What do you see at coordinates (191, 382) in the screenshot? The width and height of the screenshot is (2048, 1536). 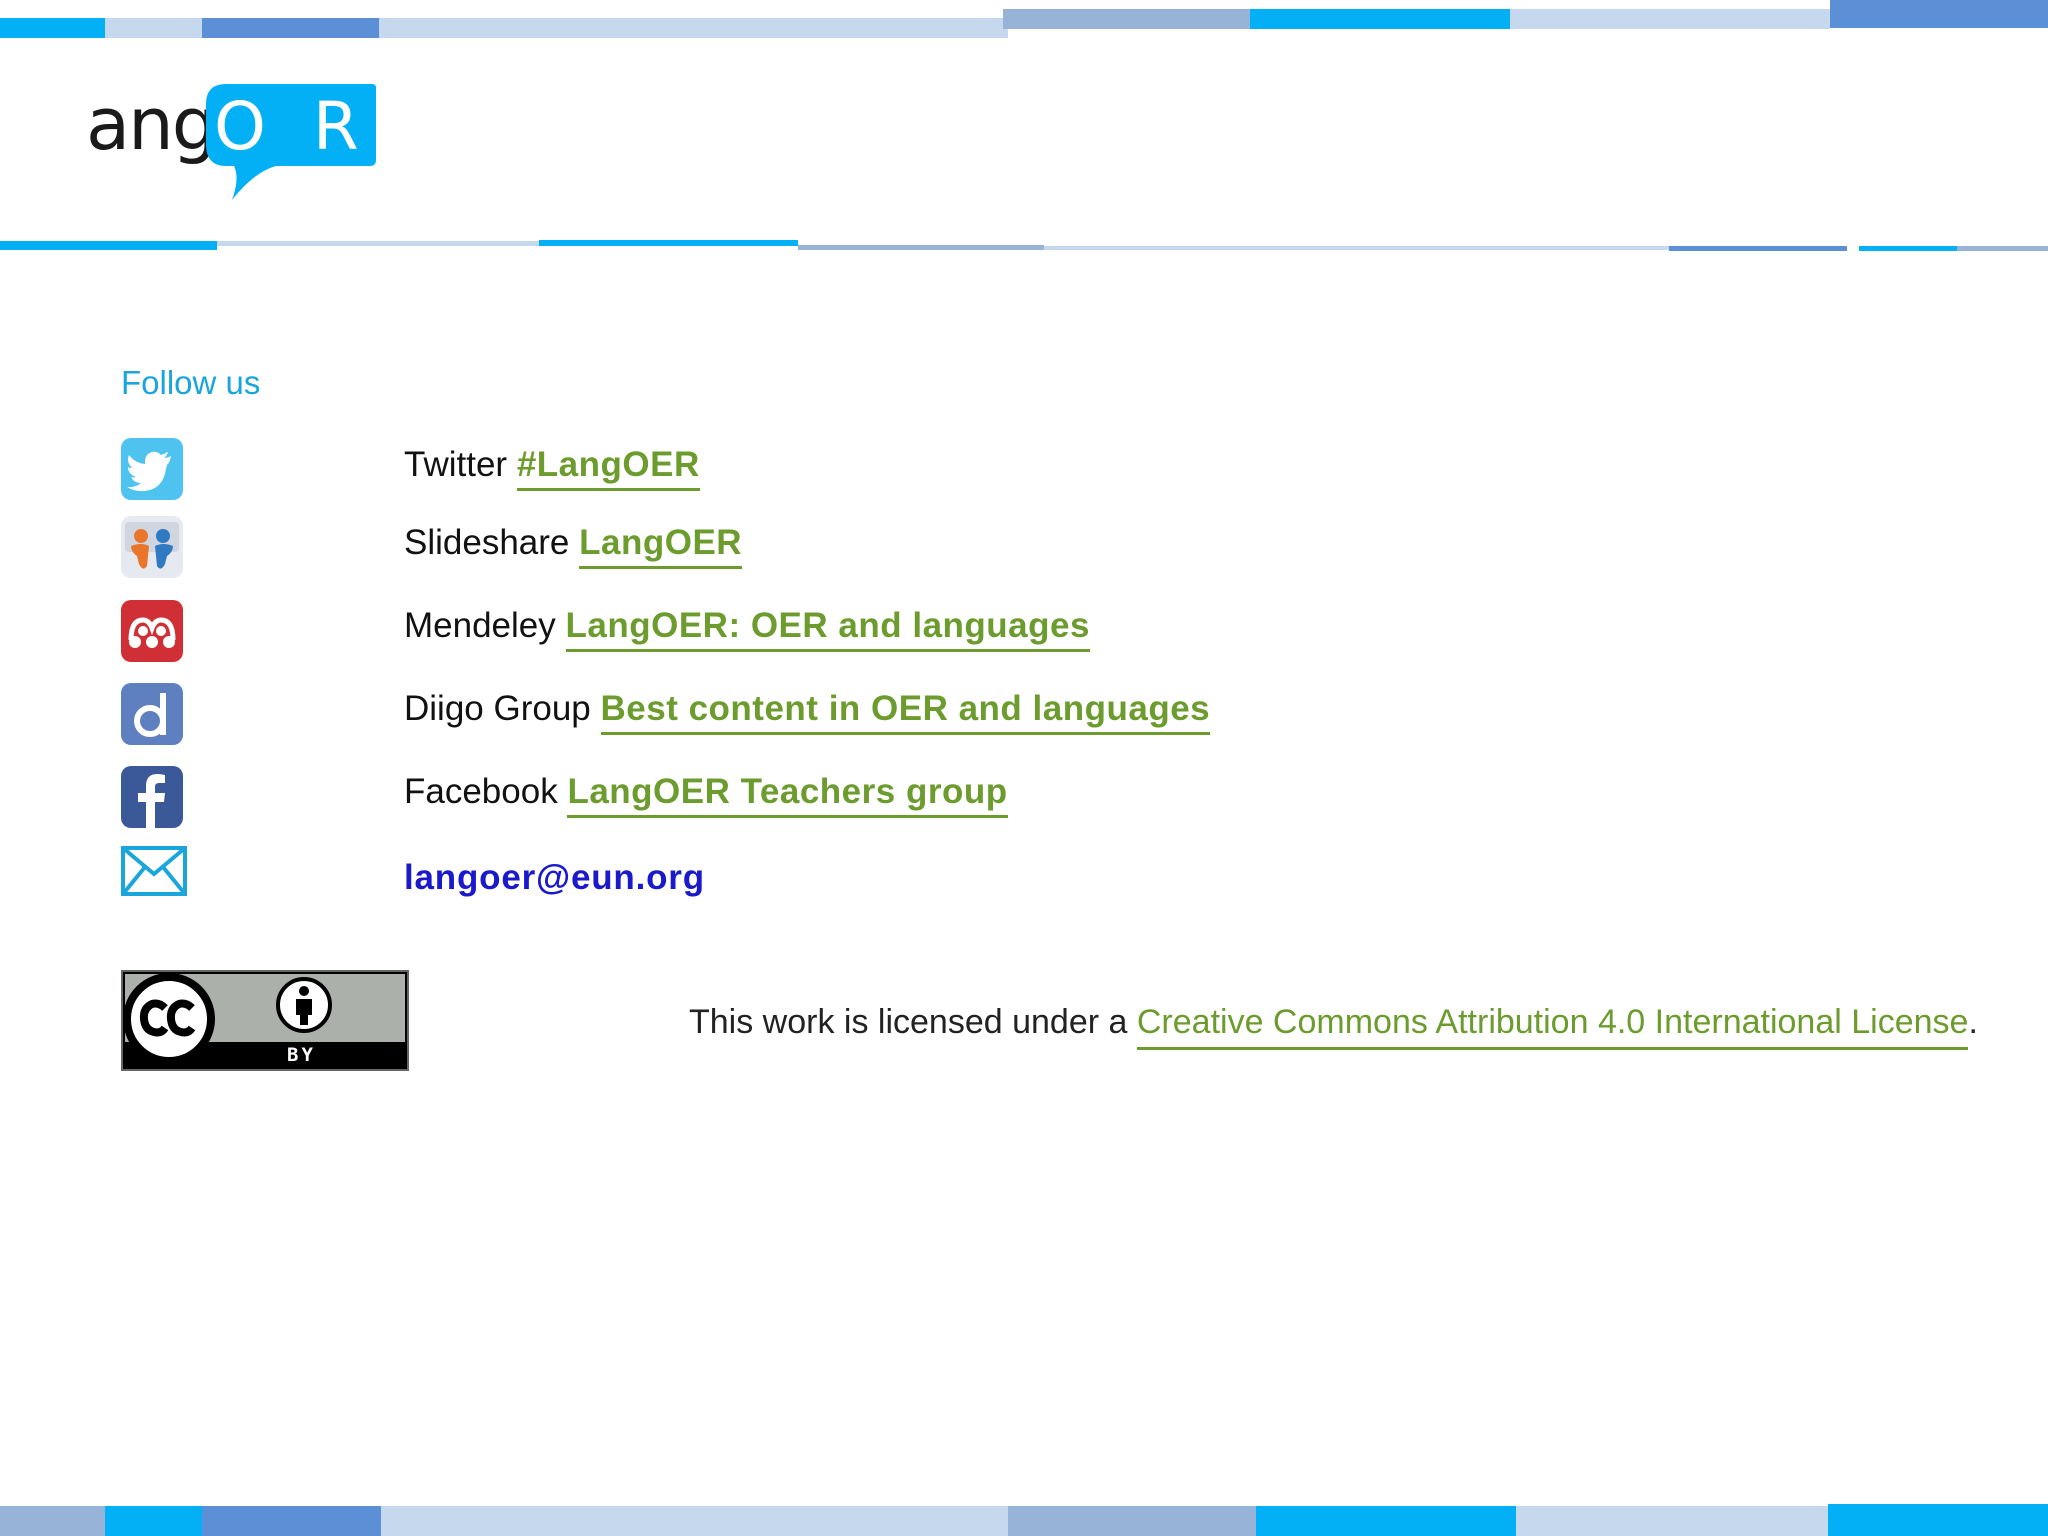 I see `follow-us-heading: Follow us` at bounding box center [191, 382].